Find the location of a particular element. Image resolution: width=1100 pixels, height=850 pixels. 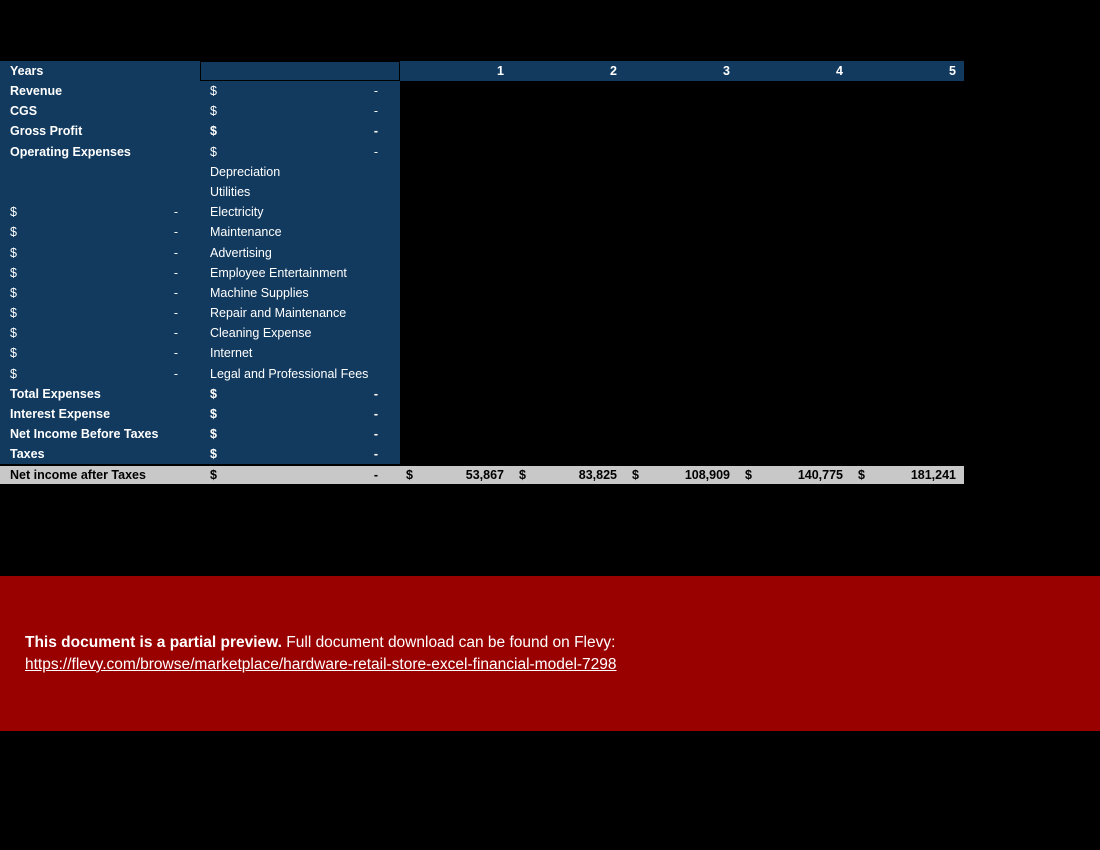

table-row: Gross Profit $ - is located at coordinates (482, 131).